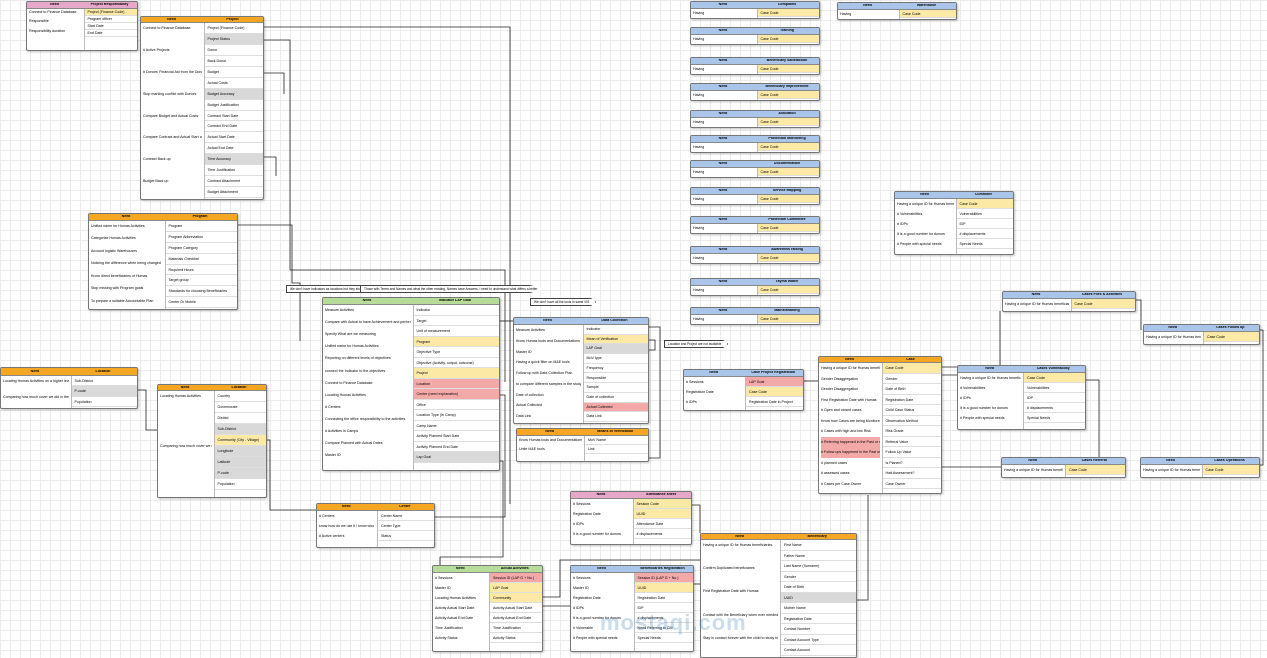 The height and width of the screenshot is (658, 1267). I want to click on table-field: UUID, so click(663, 588).